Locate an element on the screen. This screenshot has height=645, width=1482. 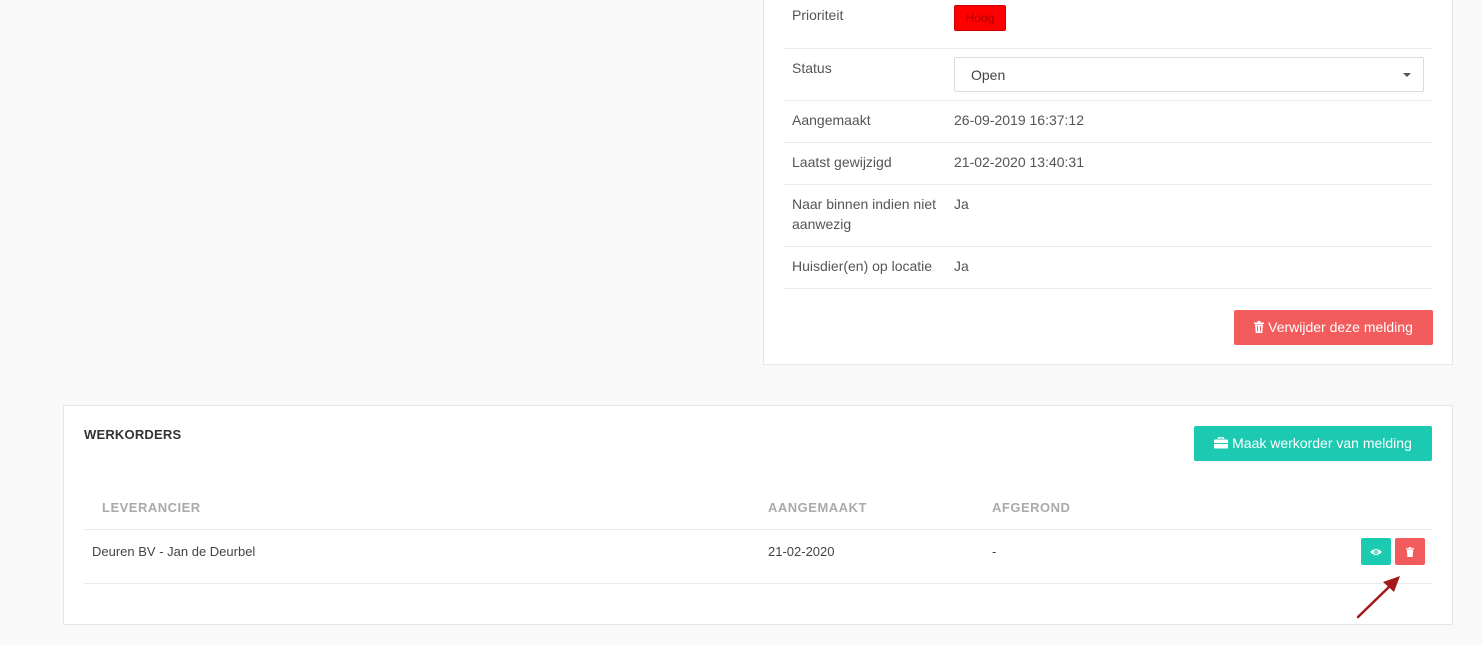
cell-created: 21-02-2020 is located at coordinates (801, 551).